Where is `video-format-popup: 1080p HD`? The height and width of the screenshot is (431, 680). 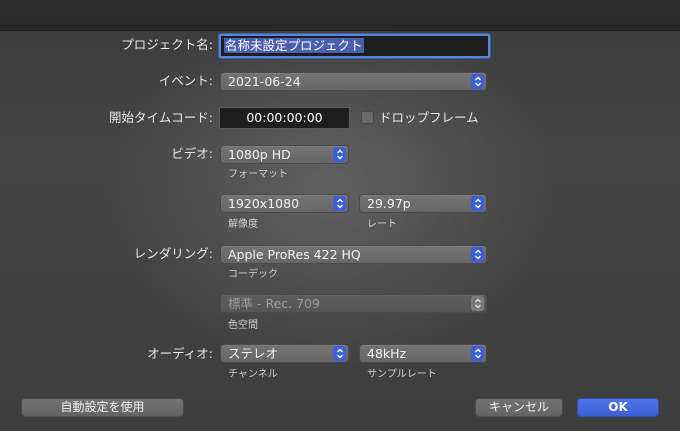
video-format-popup: 1080p HD is located at coordinates (284, 154).